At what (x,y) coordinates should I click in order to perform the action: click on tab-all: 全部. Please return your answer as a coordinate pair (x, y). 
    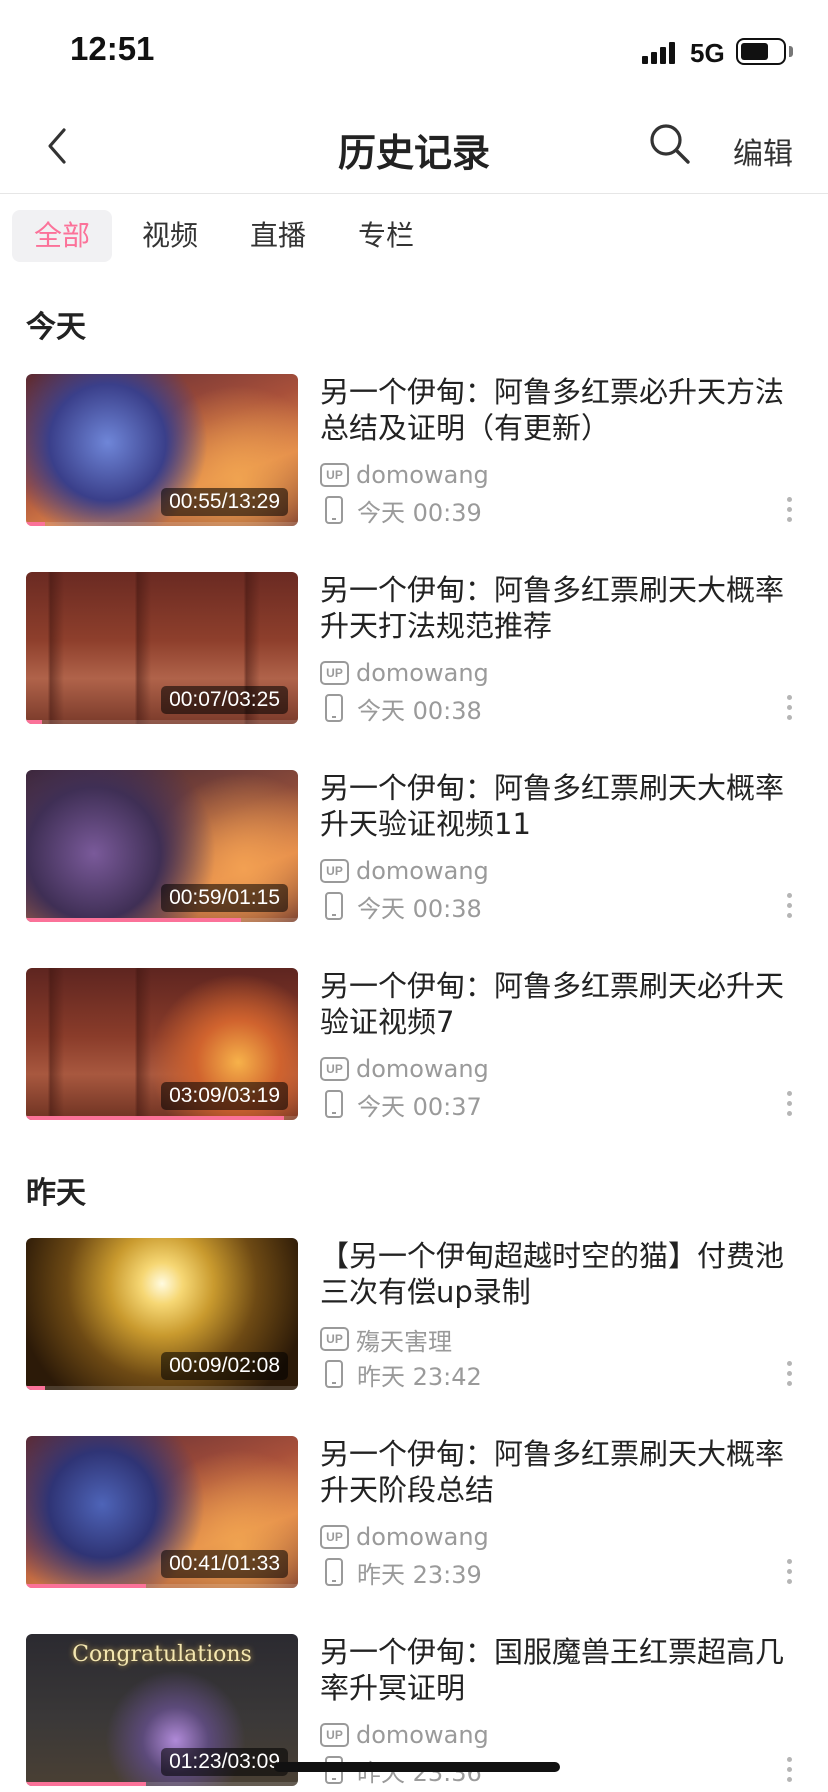
    Looking at the image, I should click on (62, 236).